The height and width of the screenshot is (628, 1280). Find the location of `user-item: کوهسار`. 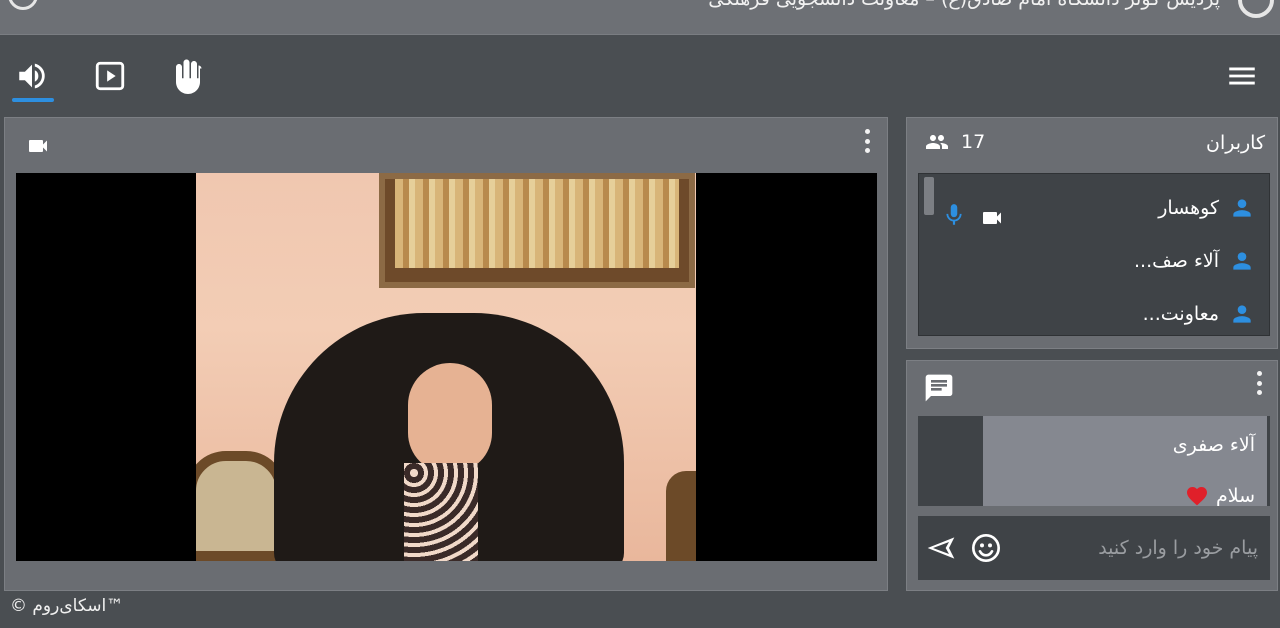

user-item: کوهسار is located at coordinates (1206, 208).